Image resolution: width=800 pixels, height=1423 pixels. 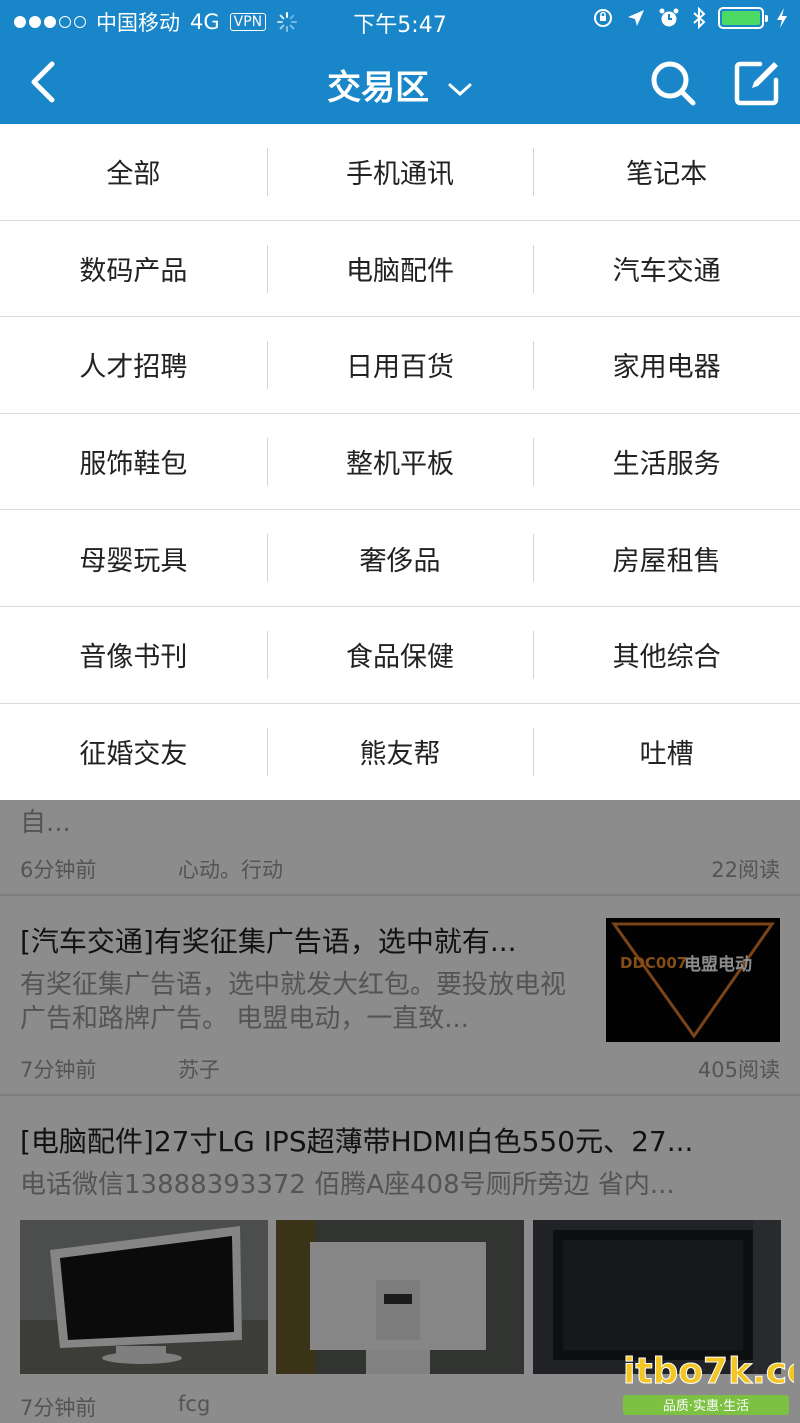 I want to click on bluetooth-icon, so click(x=699, y=18).